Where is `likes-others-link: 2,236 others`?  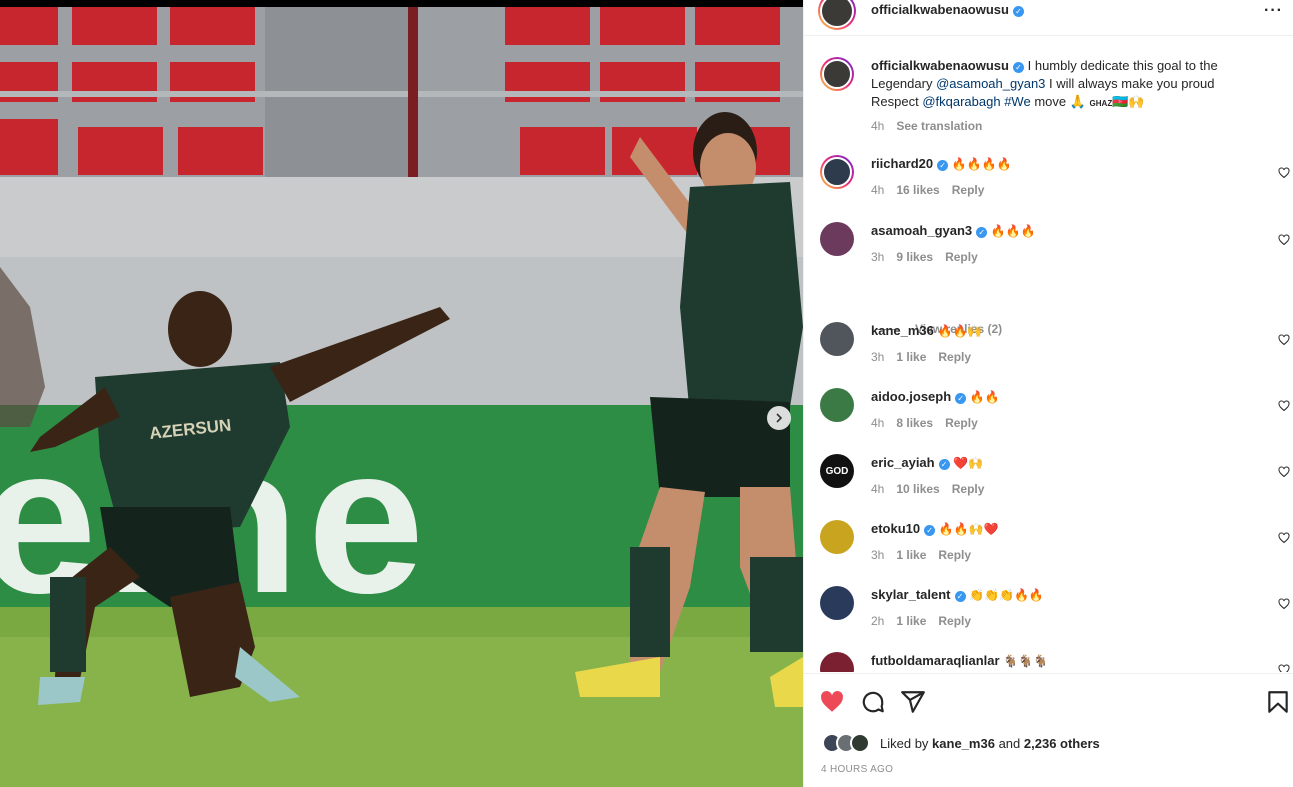
likes-others-link: 2,236 others is located at coordinates (1062, 743).